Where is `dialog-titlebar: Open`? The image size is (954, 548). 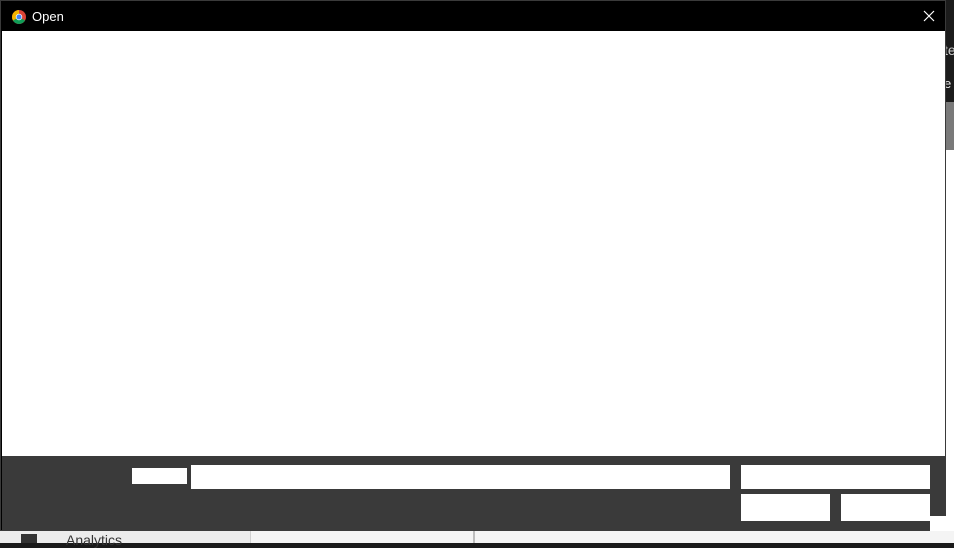
dialog-titlebar: Open is located at coordinates (473, 16).